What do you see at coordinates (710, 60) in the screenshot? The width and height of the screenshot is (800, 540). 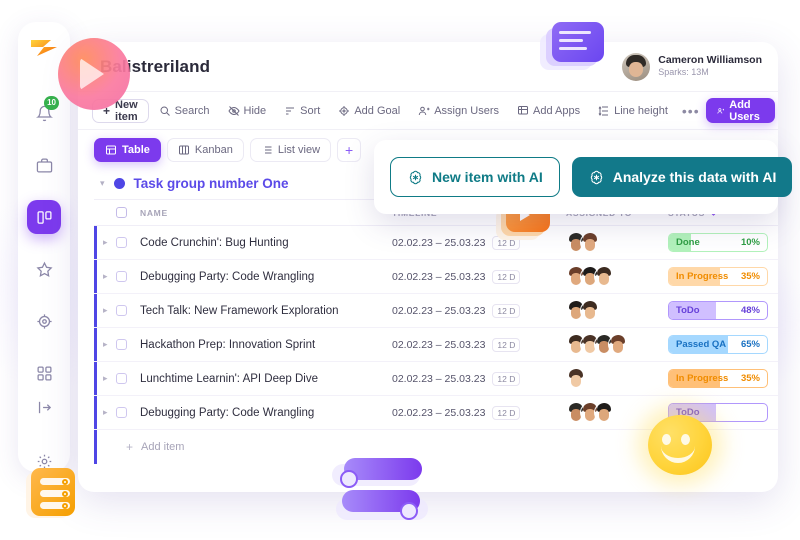 I see `user-name: Cameron Williamson` at bounding box center [710, 60].